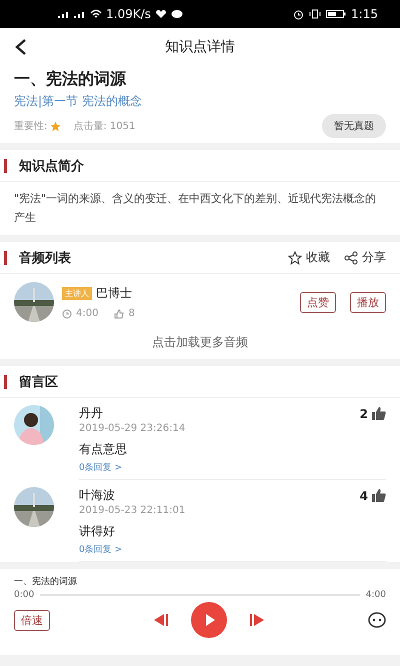 This screenshot has height=666, width=400. What do you see at coordinates (56, 126) in the screenshot?
I see `star-icon` at bounding box center [56, 126].